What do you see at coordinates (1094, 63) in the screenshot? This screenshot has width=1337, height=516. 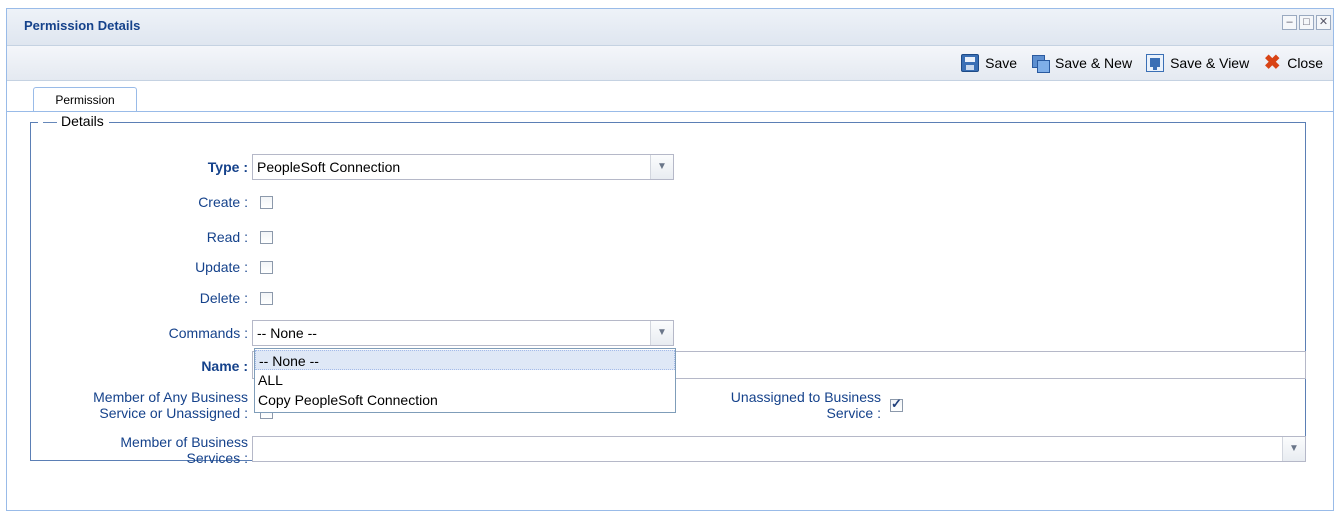 I see `save-new-label: Save & New` at bounding box center [1094, 63].